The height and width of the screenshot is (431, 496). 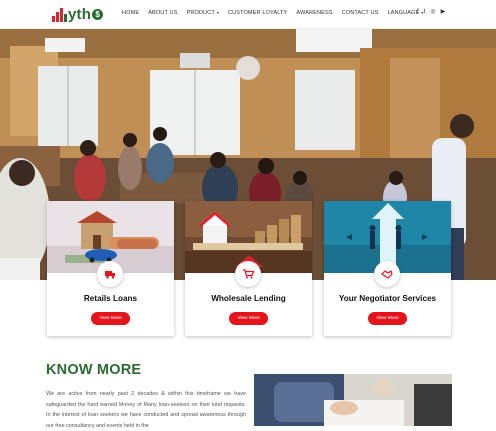 I want to click on cart-icon, so click(x=248, y=274).